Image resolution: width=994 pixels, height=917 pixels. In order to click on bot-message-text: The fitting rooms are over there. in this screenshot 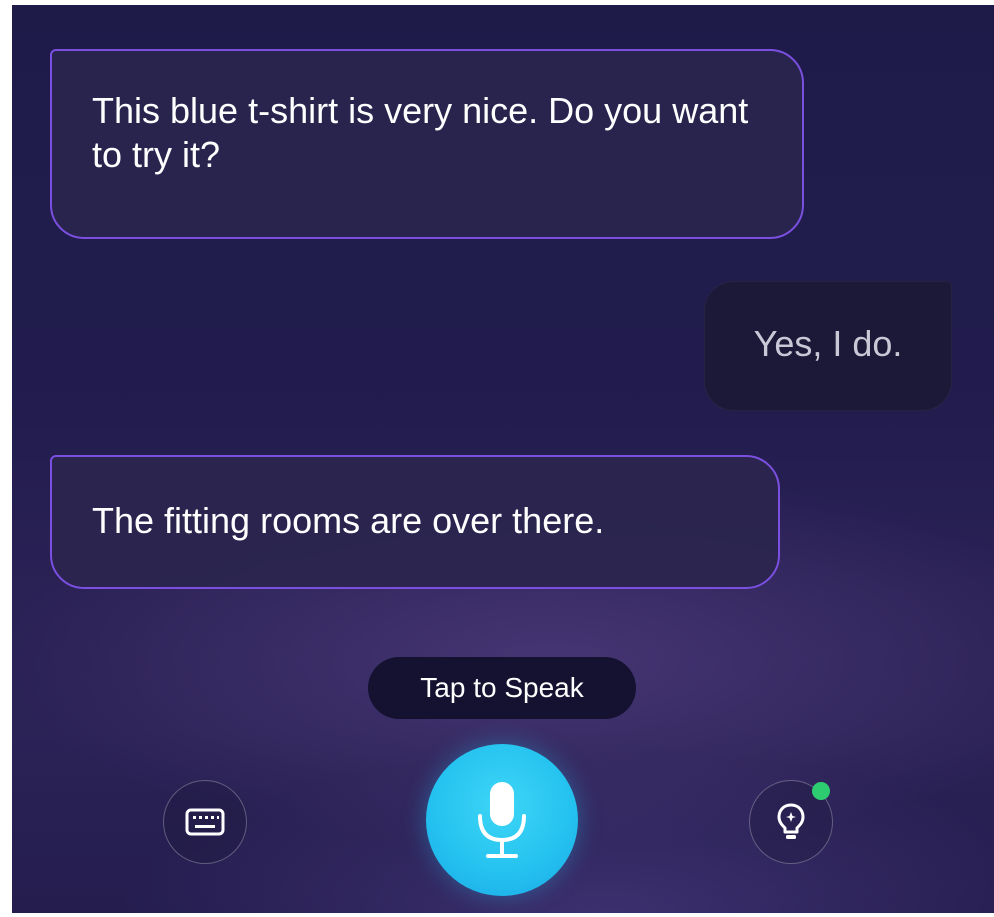, I will do `click(348, 520)`.